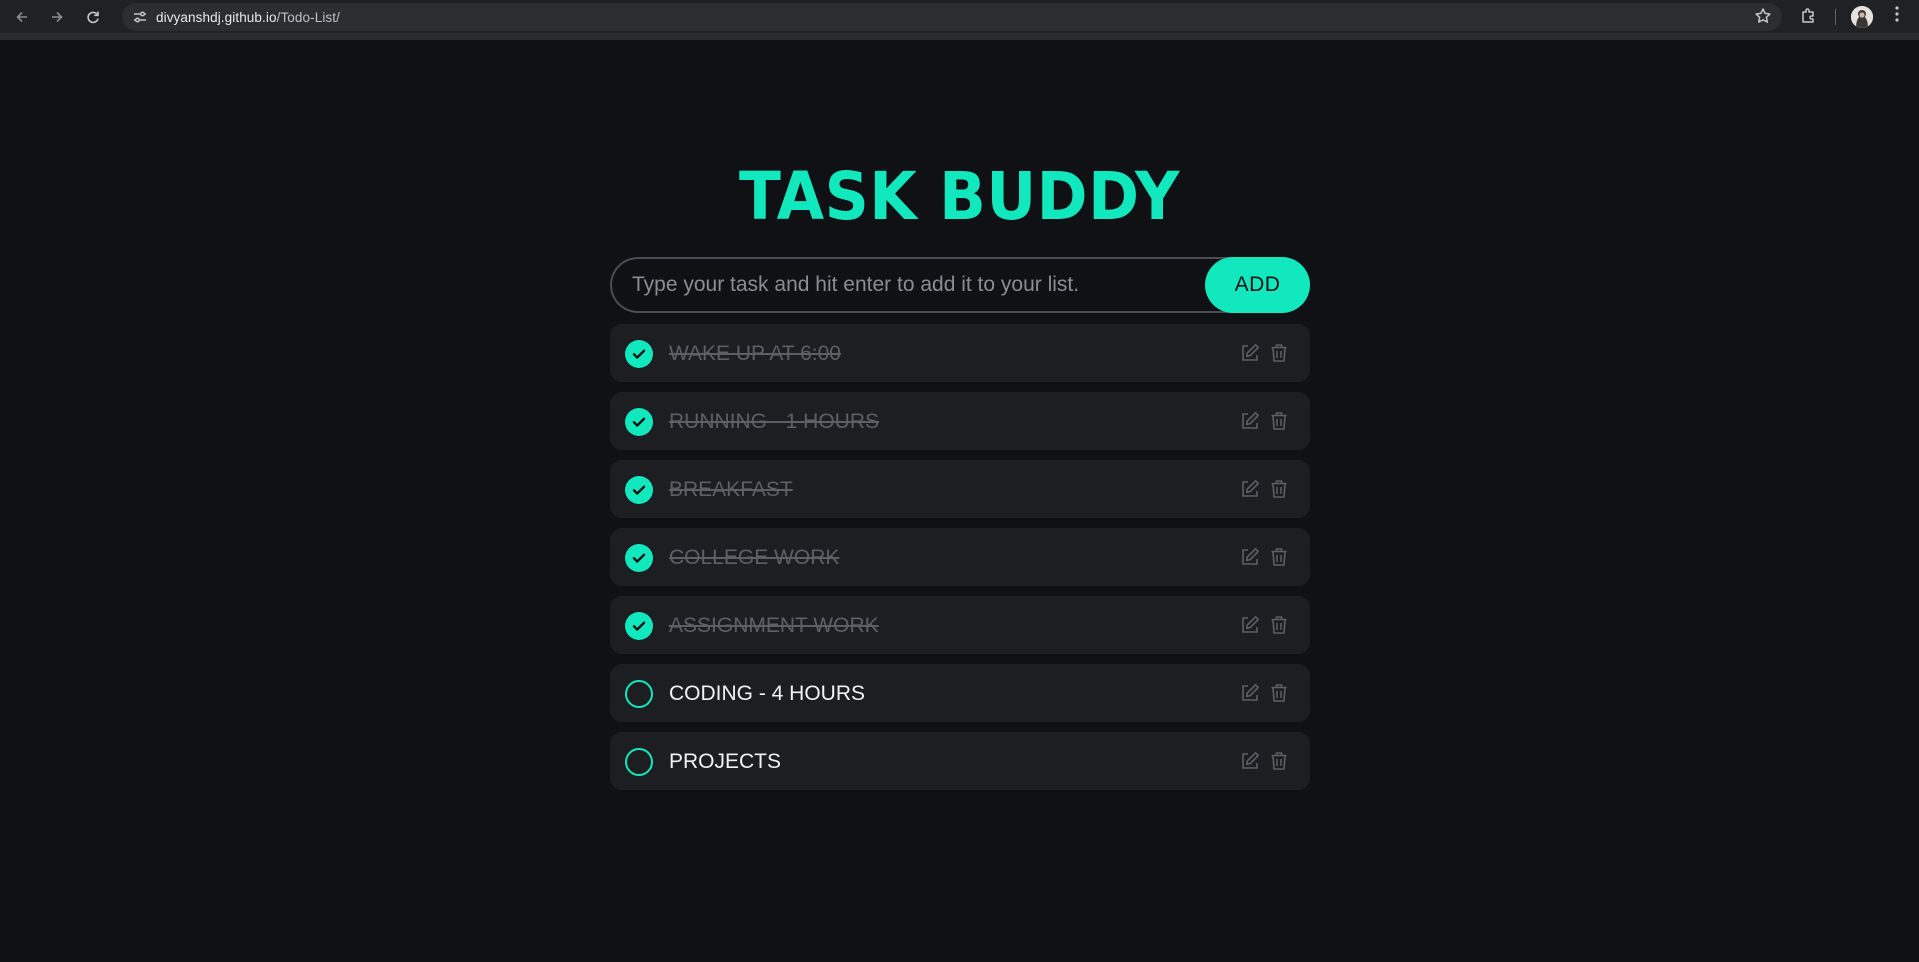 The image size is (1919, 962). What do you see at coordinates (308, 17) in the screenshot?
I see `url-path: /Todo-List/` at bounding box center [308, 17].